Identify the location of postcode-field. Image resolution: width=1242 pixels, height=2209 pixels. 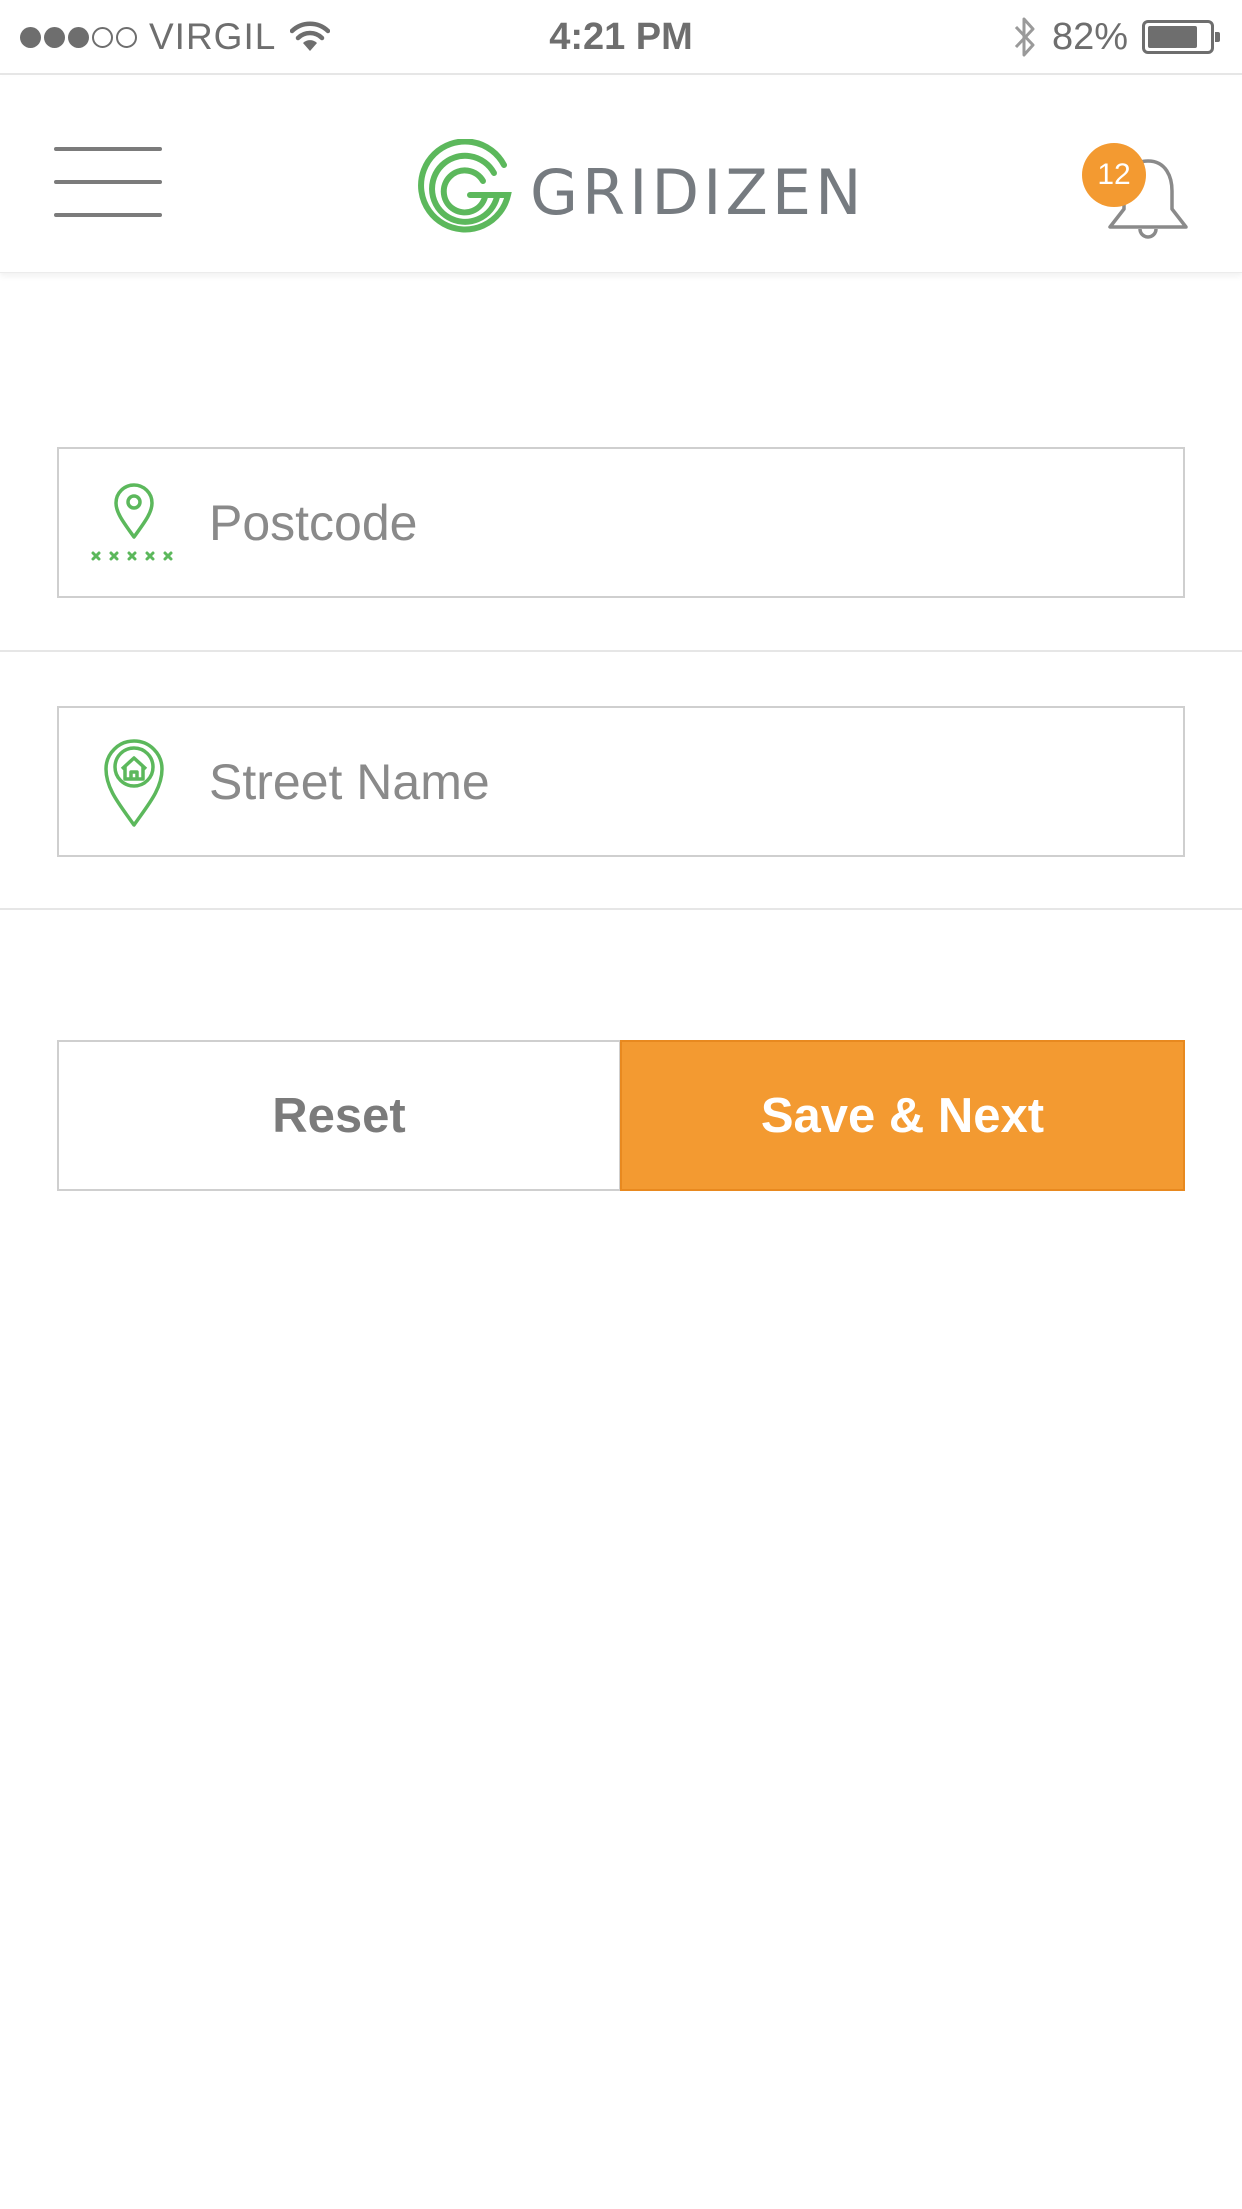
(621, 522).